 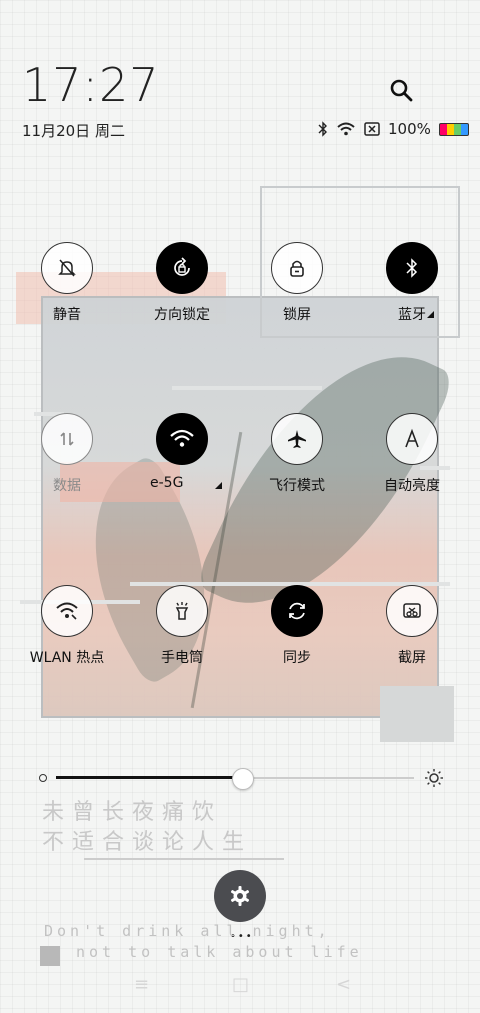 What do you see at coordinates (187, 931) in the screenshot?
I see `wallpaper-english-line: Don't drink all night,` at bounding box center [187, 931].